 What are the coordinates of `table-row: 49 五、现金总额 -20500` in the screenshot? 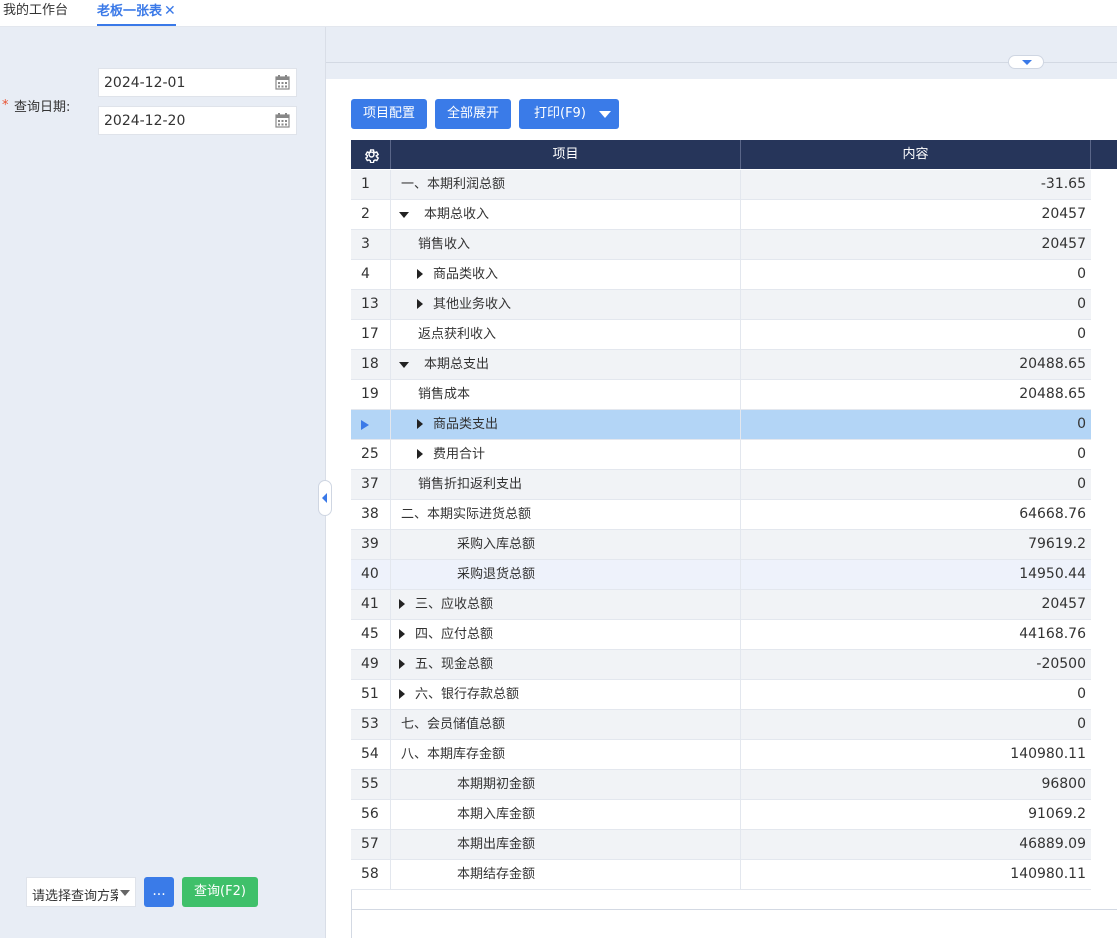 It's located at (721, 665).